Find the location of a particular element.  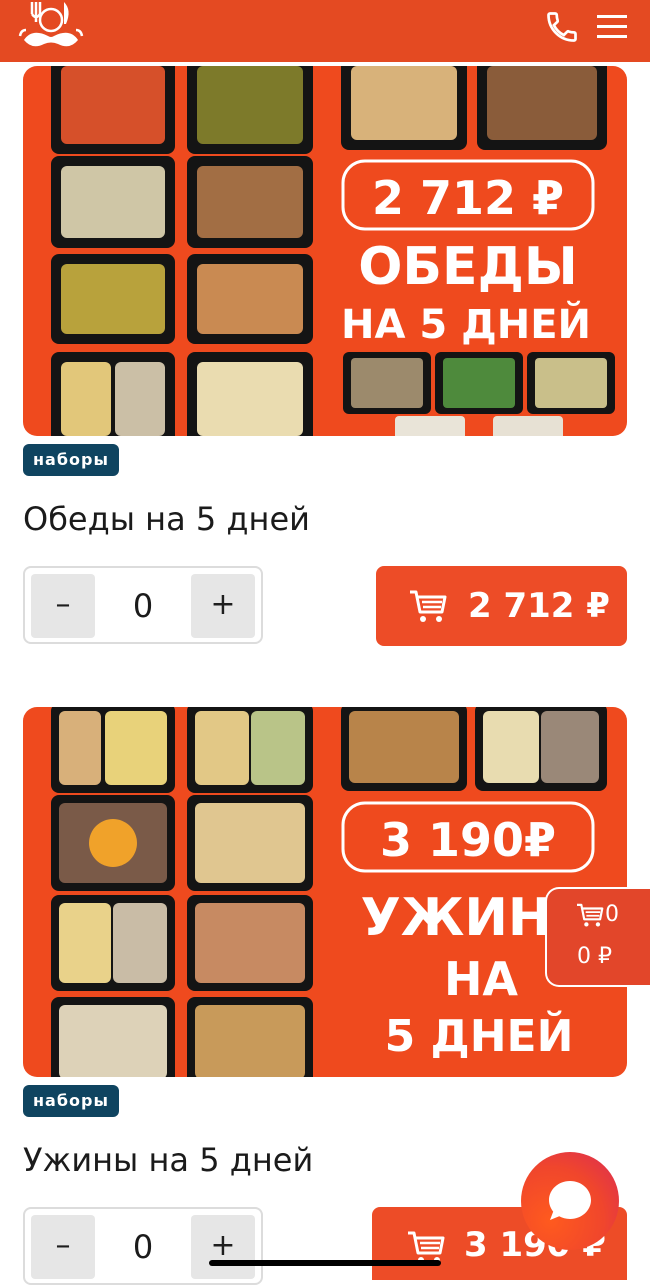

home-indicator is located at coordinates (325, 1263).